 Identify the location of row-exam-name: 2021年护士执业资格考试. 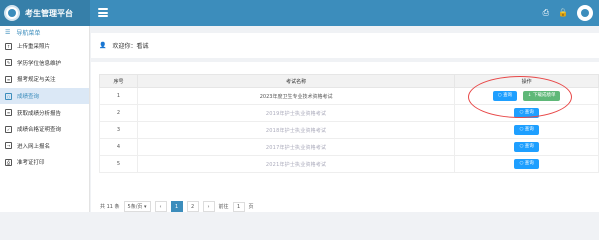
(296, 164).